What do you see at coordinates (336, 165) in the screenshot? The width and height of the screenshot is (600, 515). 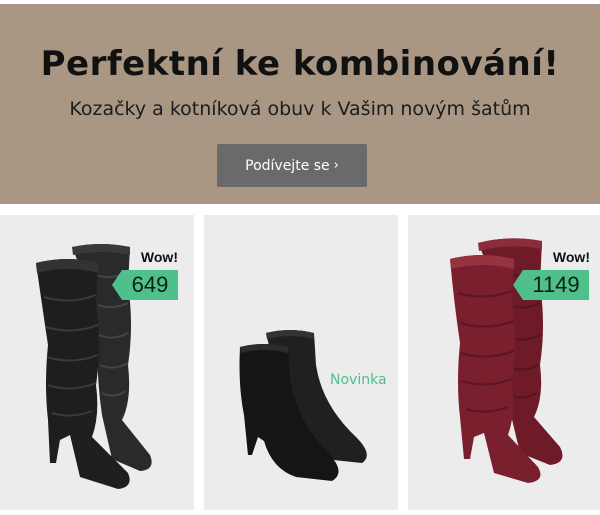 I see `chevron-right-icon: ›` at bounding box center [336, 165].